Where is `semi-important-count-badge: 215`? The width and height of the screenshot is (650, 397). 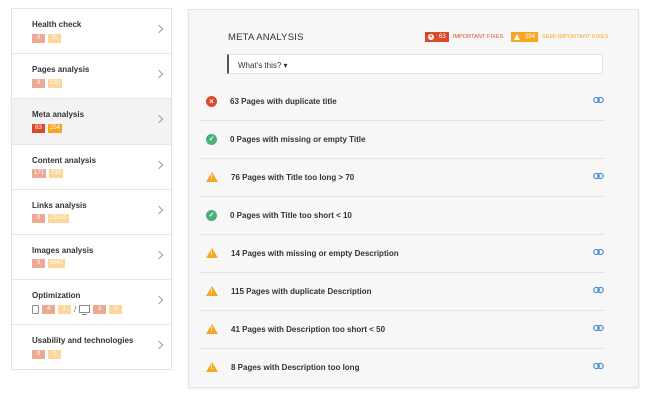 semi-important-count-badge: 215 is located at coordinates (56, 174).